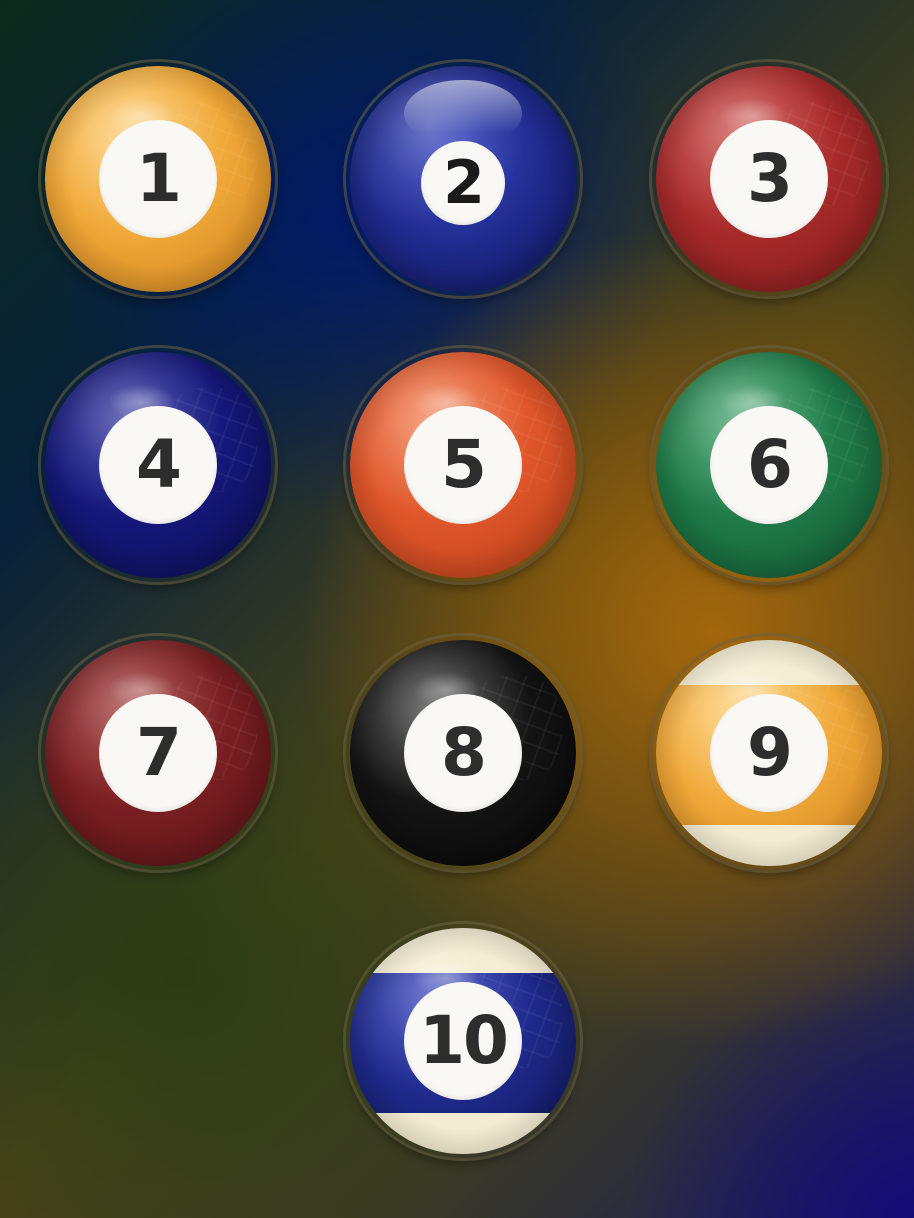 The width and height of the screenshot is (914, 1218). I want to click on ball-body: 2, so click(463, 179).